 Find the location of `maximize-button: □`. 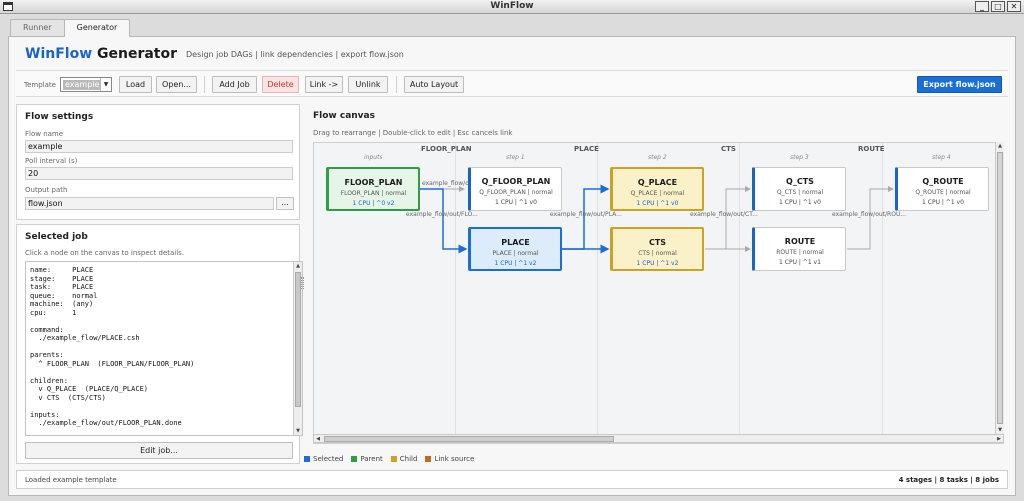

maximize-button: □ is located at coordinates (998, 6).